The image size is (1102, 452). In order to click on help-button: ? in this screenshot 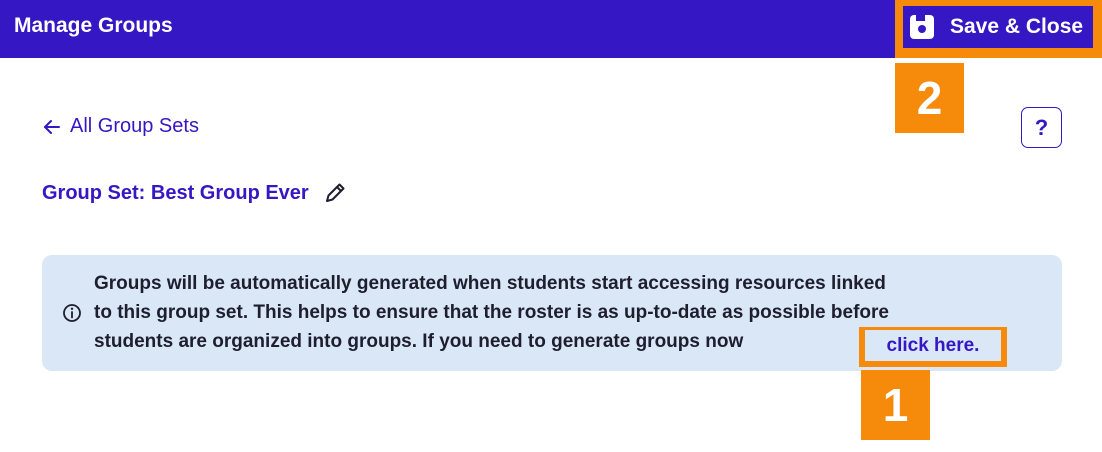, I will do `click(1041, 127)`.